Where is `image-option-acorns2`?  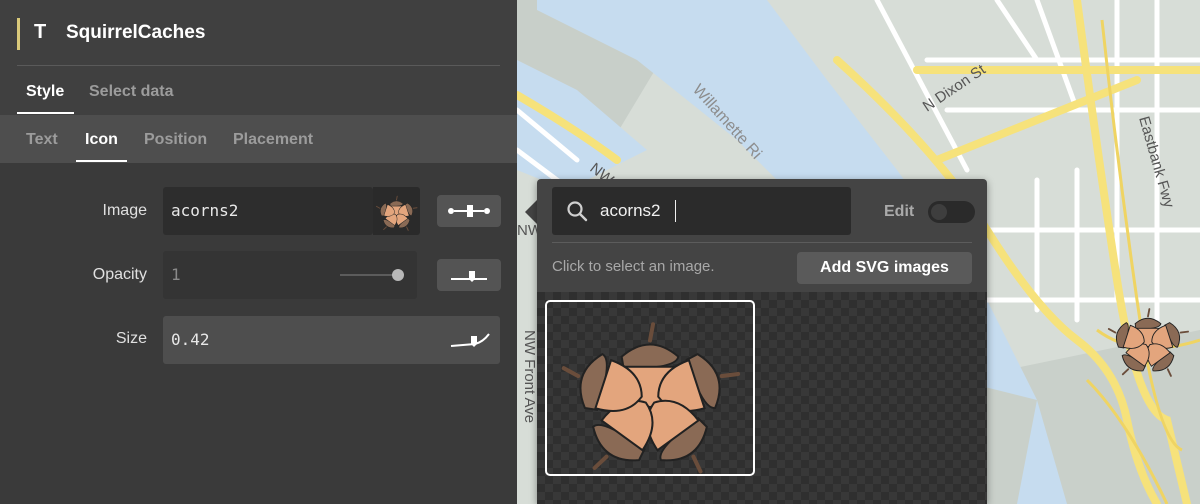
image-option-acorns2 is located at coordinates (650, 388).